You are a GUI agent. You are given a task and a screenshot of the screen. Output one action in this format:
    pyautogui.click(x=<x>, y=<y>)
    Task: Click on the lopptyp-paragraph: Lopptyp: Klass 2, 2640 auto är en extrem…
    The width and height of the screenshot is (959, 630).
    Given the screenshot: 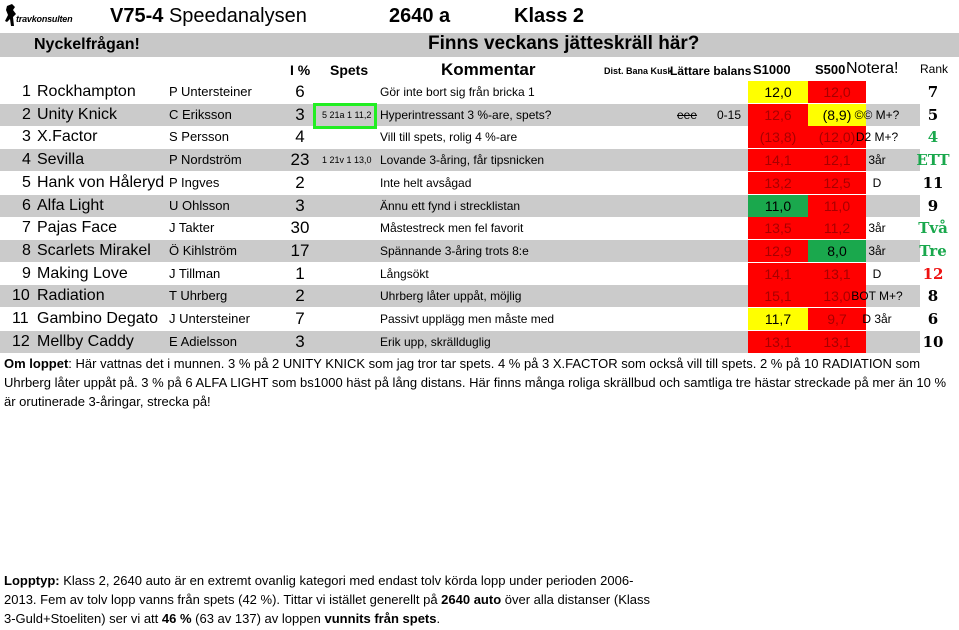 What is the action you would take?
    pyautogui.click(x=334, y=599)
    